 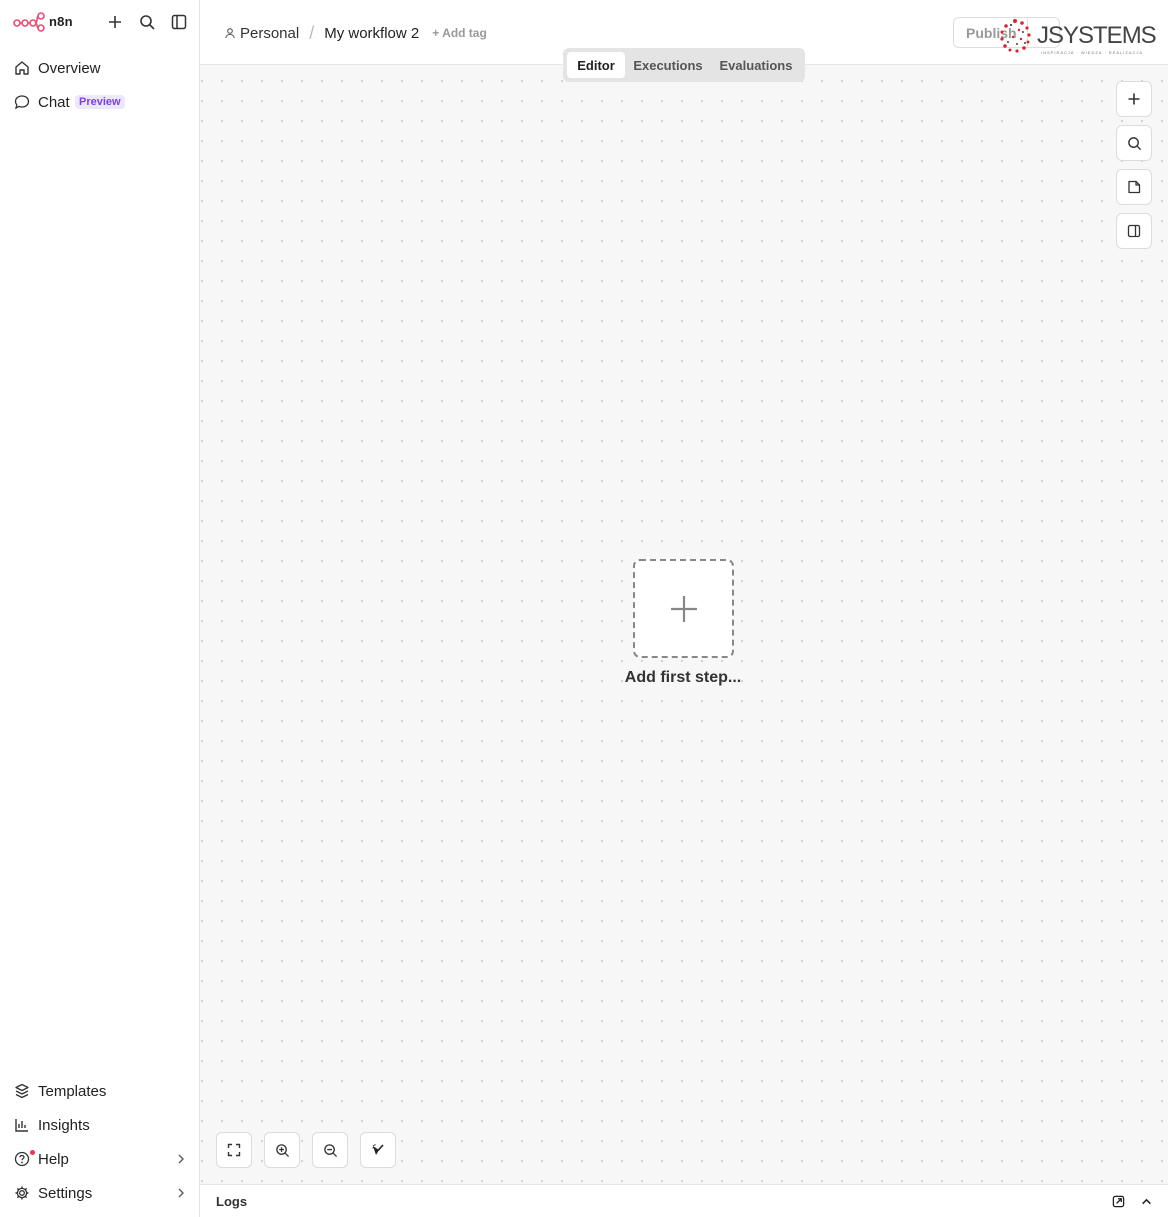 I want to click on collapse-sidebar-button, so click(x=179, y=22).